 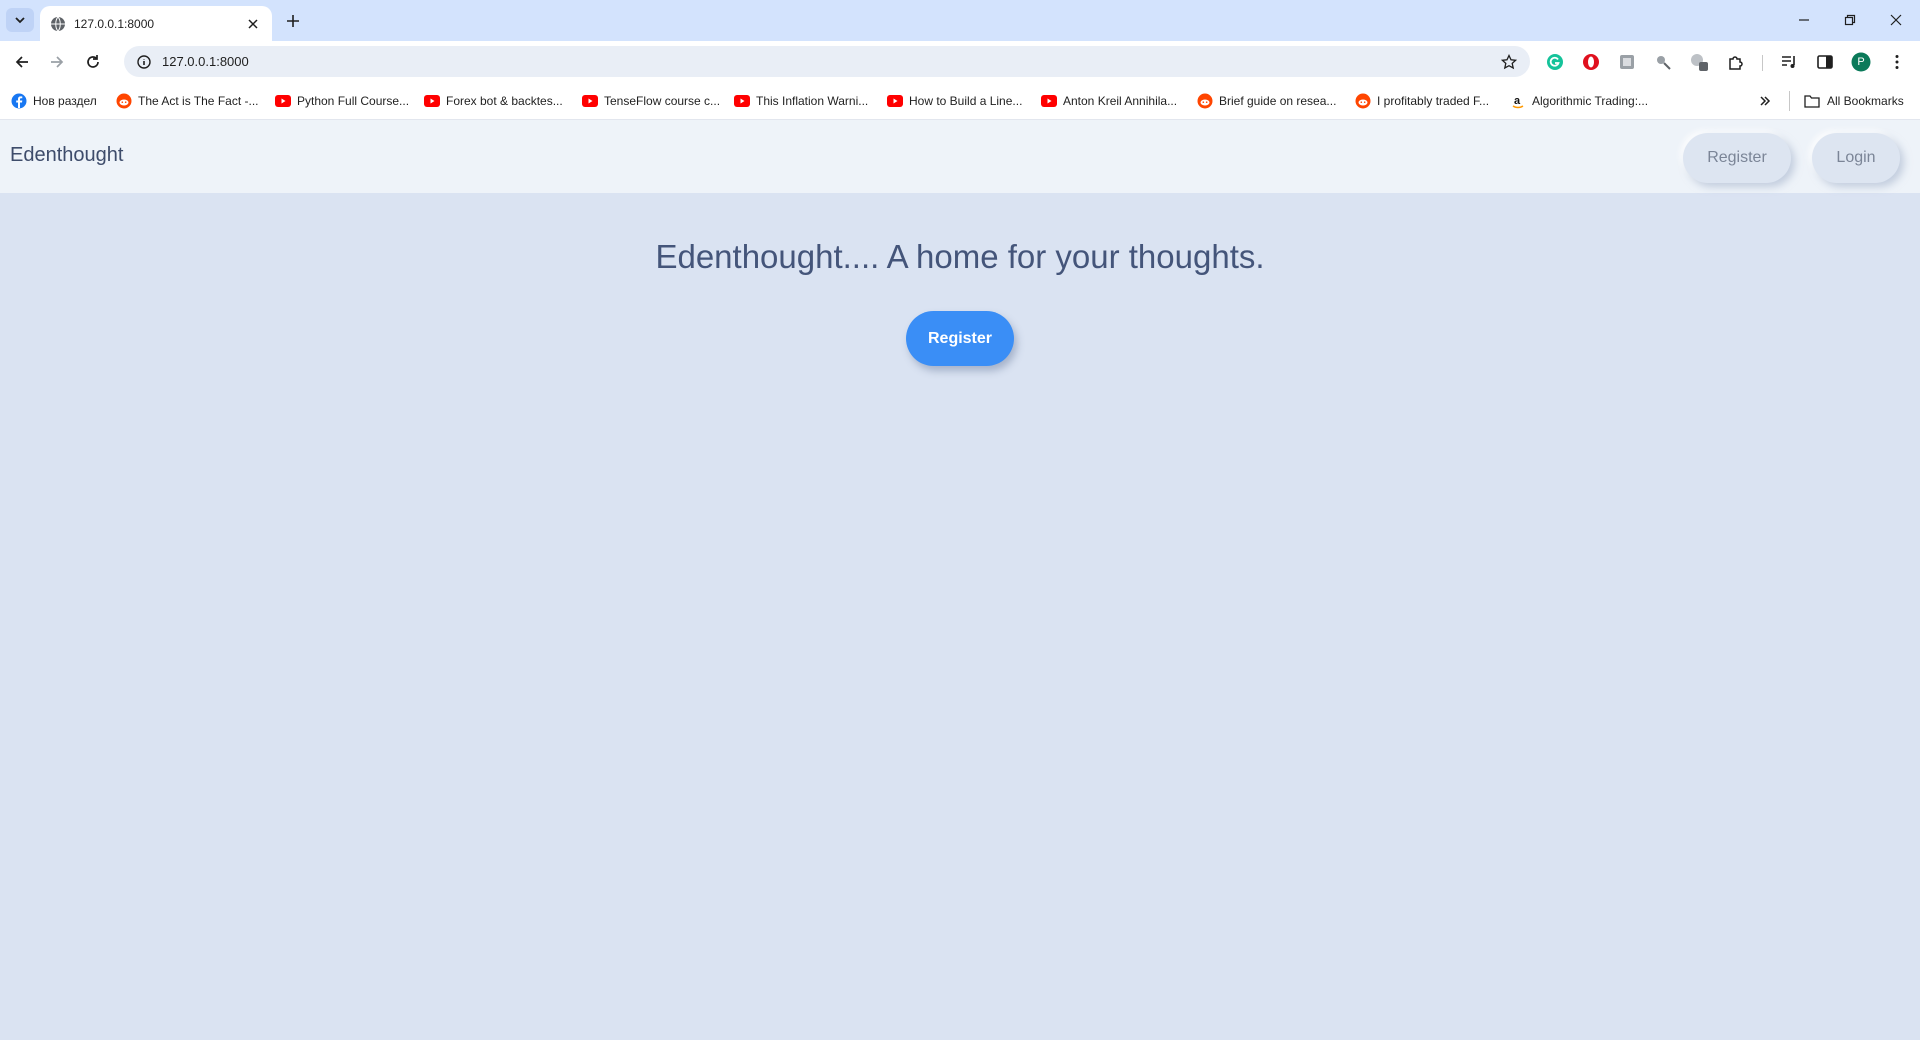 I want to click on address-bar: 127.0.0.1:8000, so click(x=827, y=61).